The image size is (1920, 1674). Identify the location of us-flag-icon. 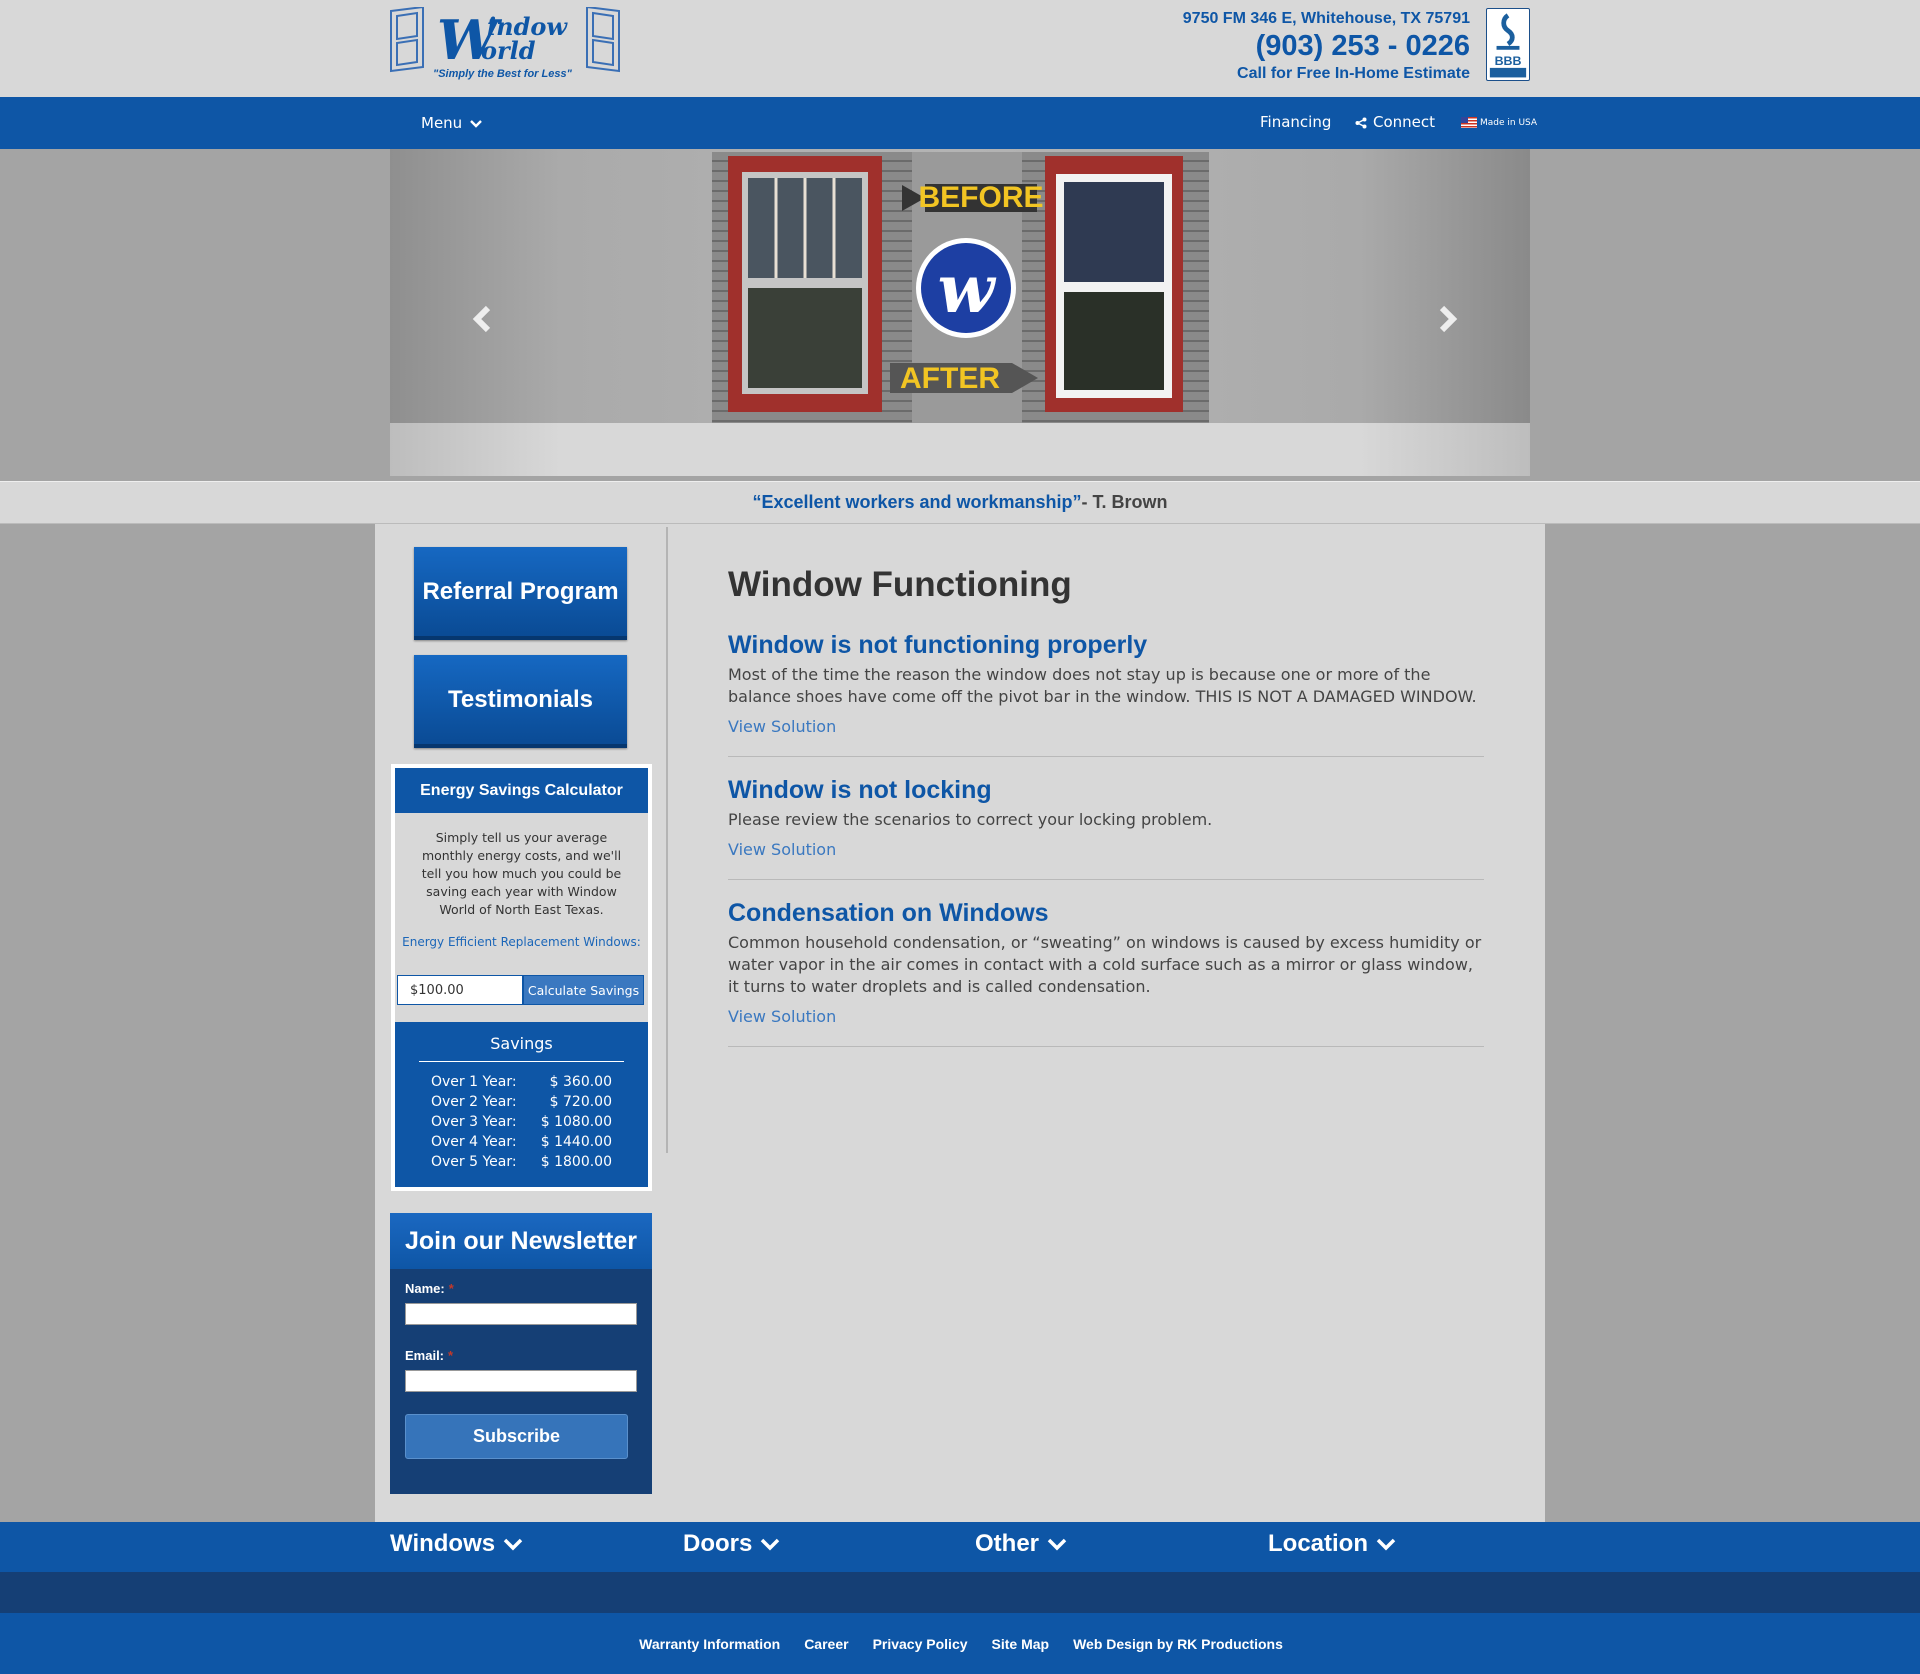
(1469, 122).